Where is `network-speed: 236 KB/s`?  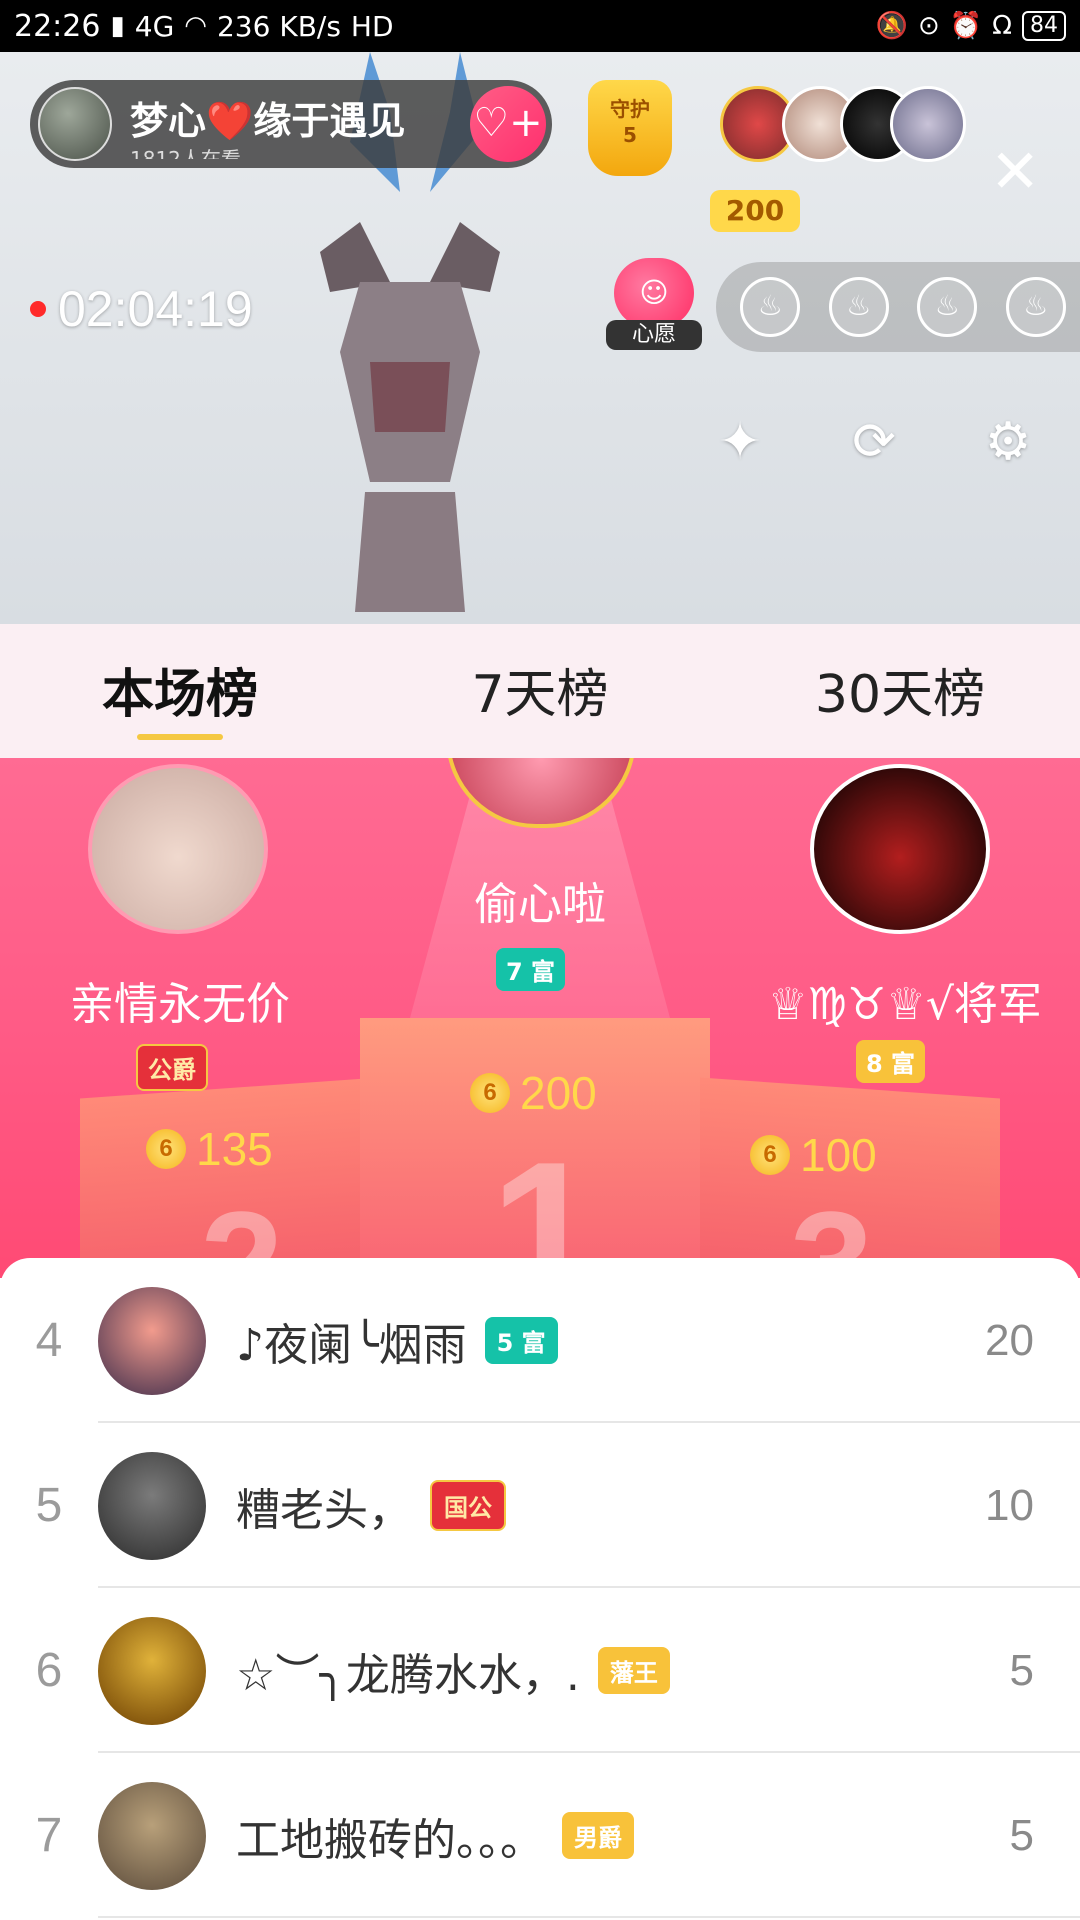
network-speed: 236 KB/s is located at coordinates (278, 26).